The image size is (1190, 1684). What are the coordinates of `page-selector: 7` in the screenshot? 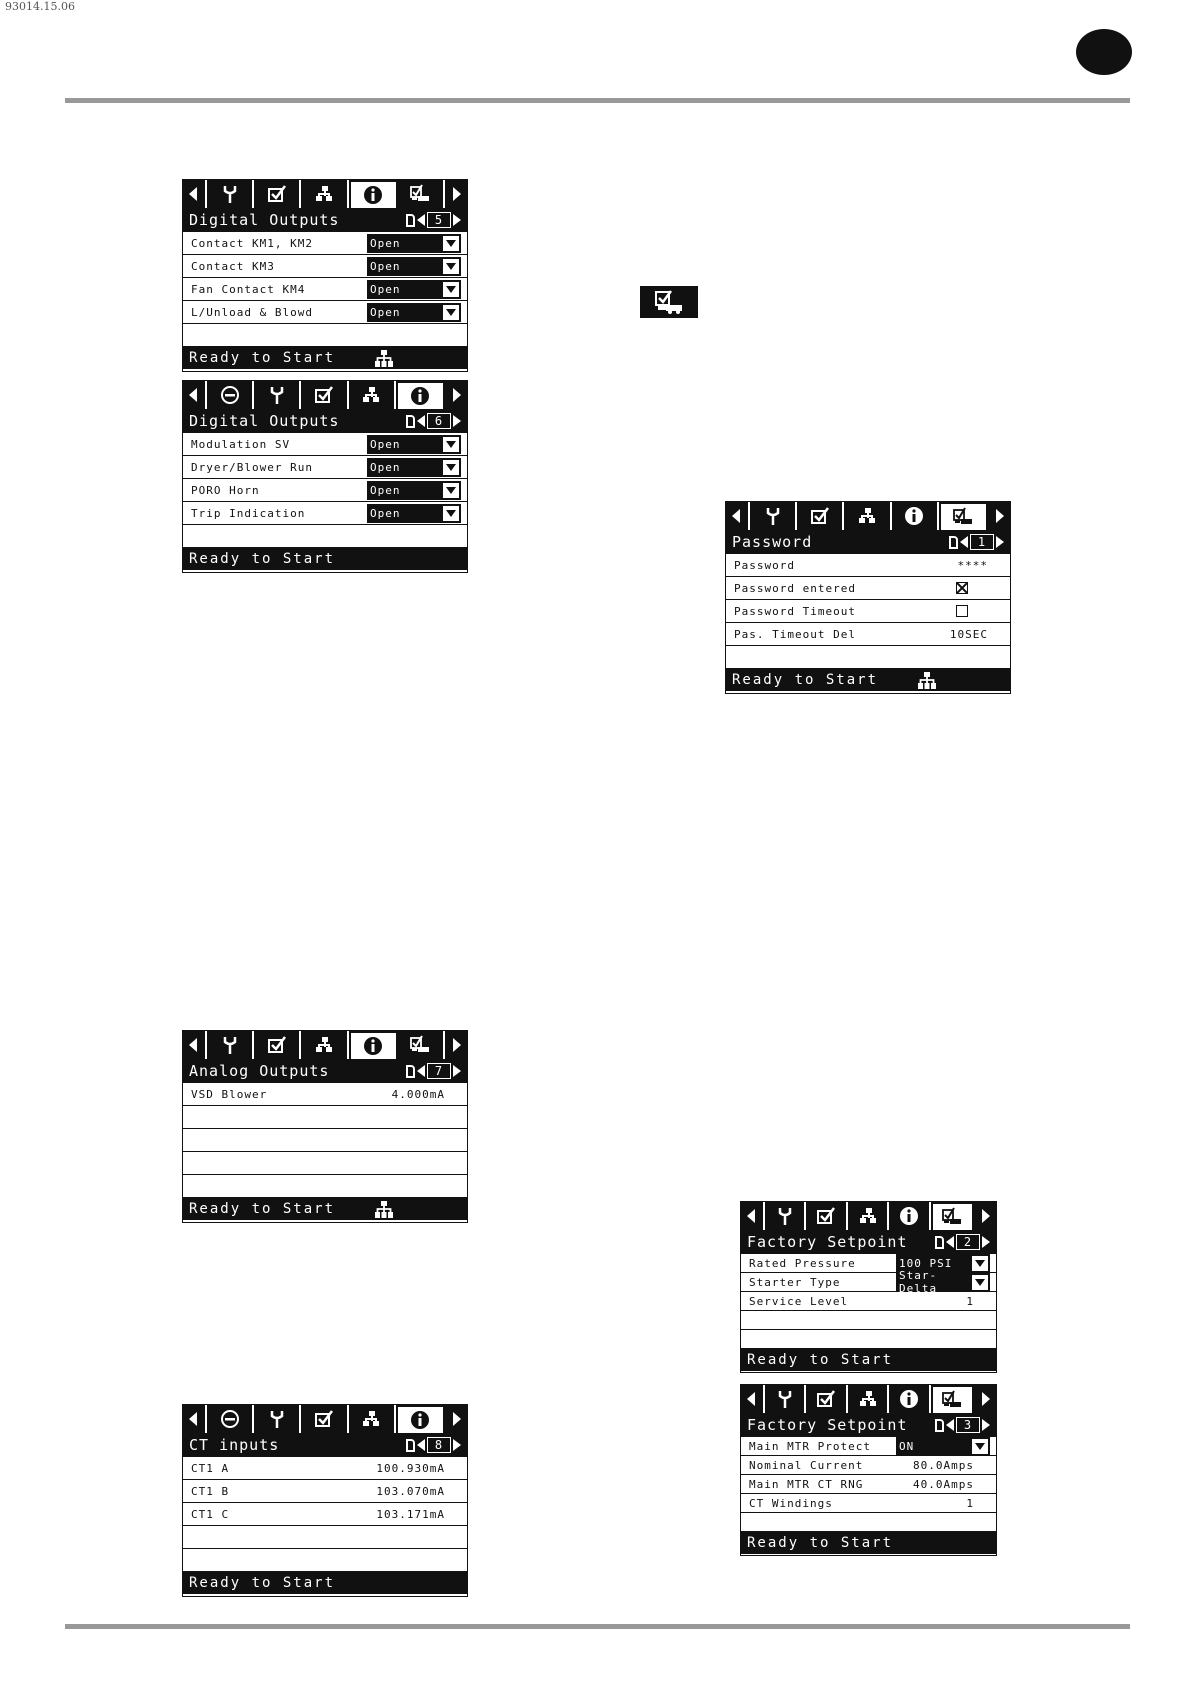 It's located at (433, 1071).